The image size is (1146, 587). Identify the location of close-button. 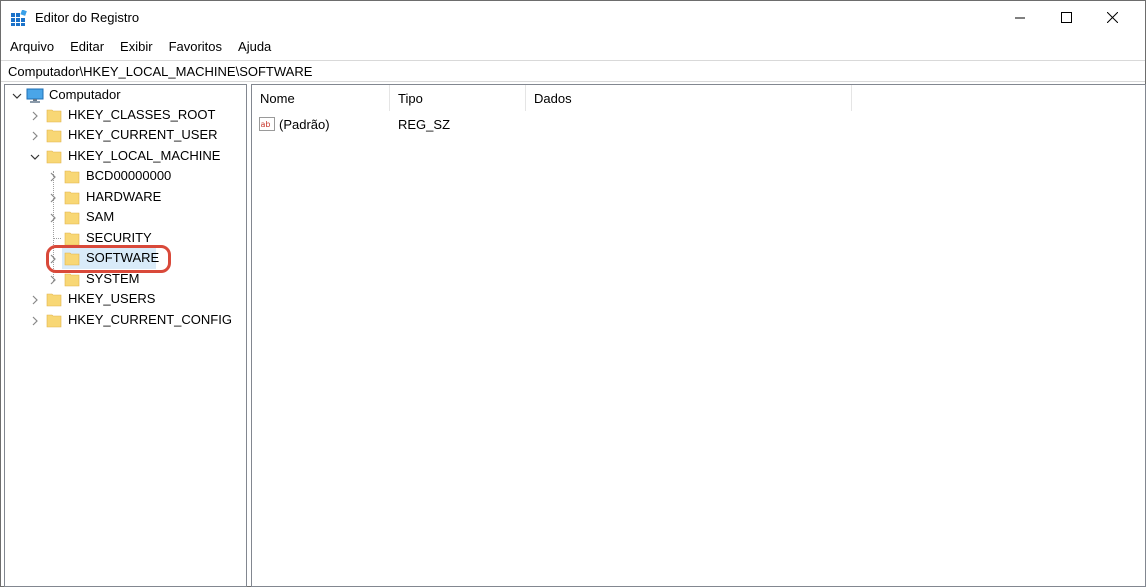
(1112, 17).